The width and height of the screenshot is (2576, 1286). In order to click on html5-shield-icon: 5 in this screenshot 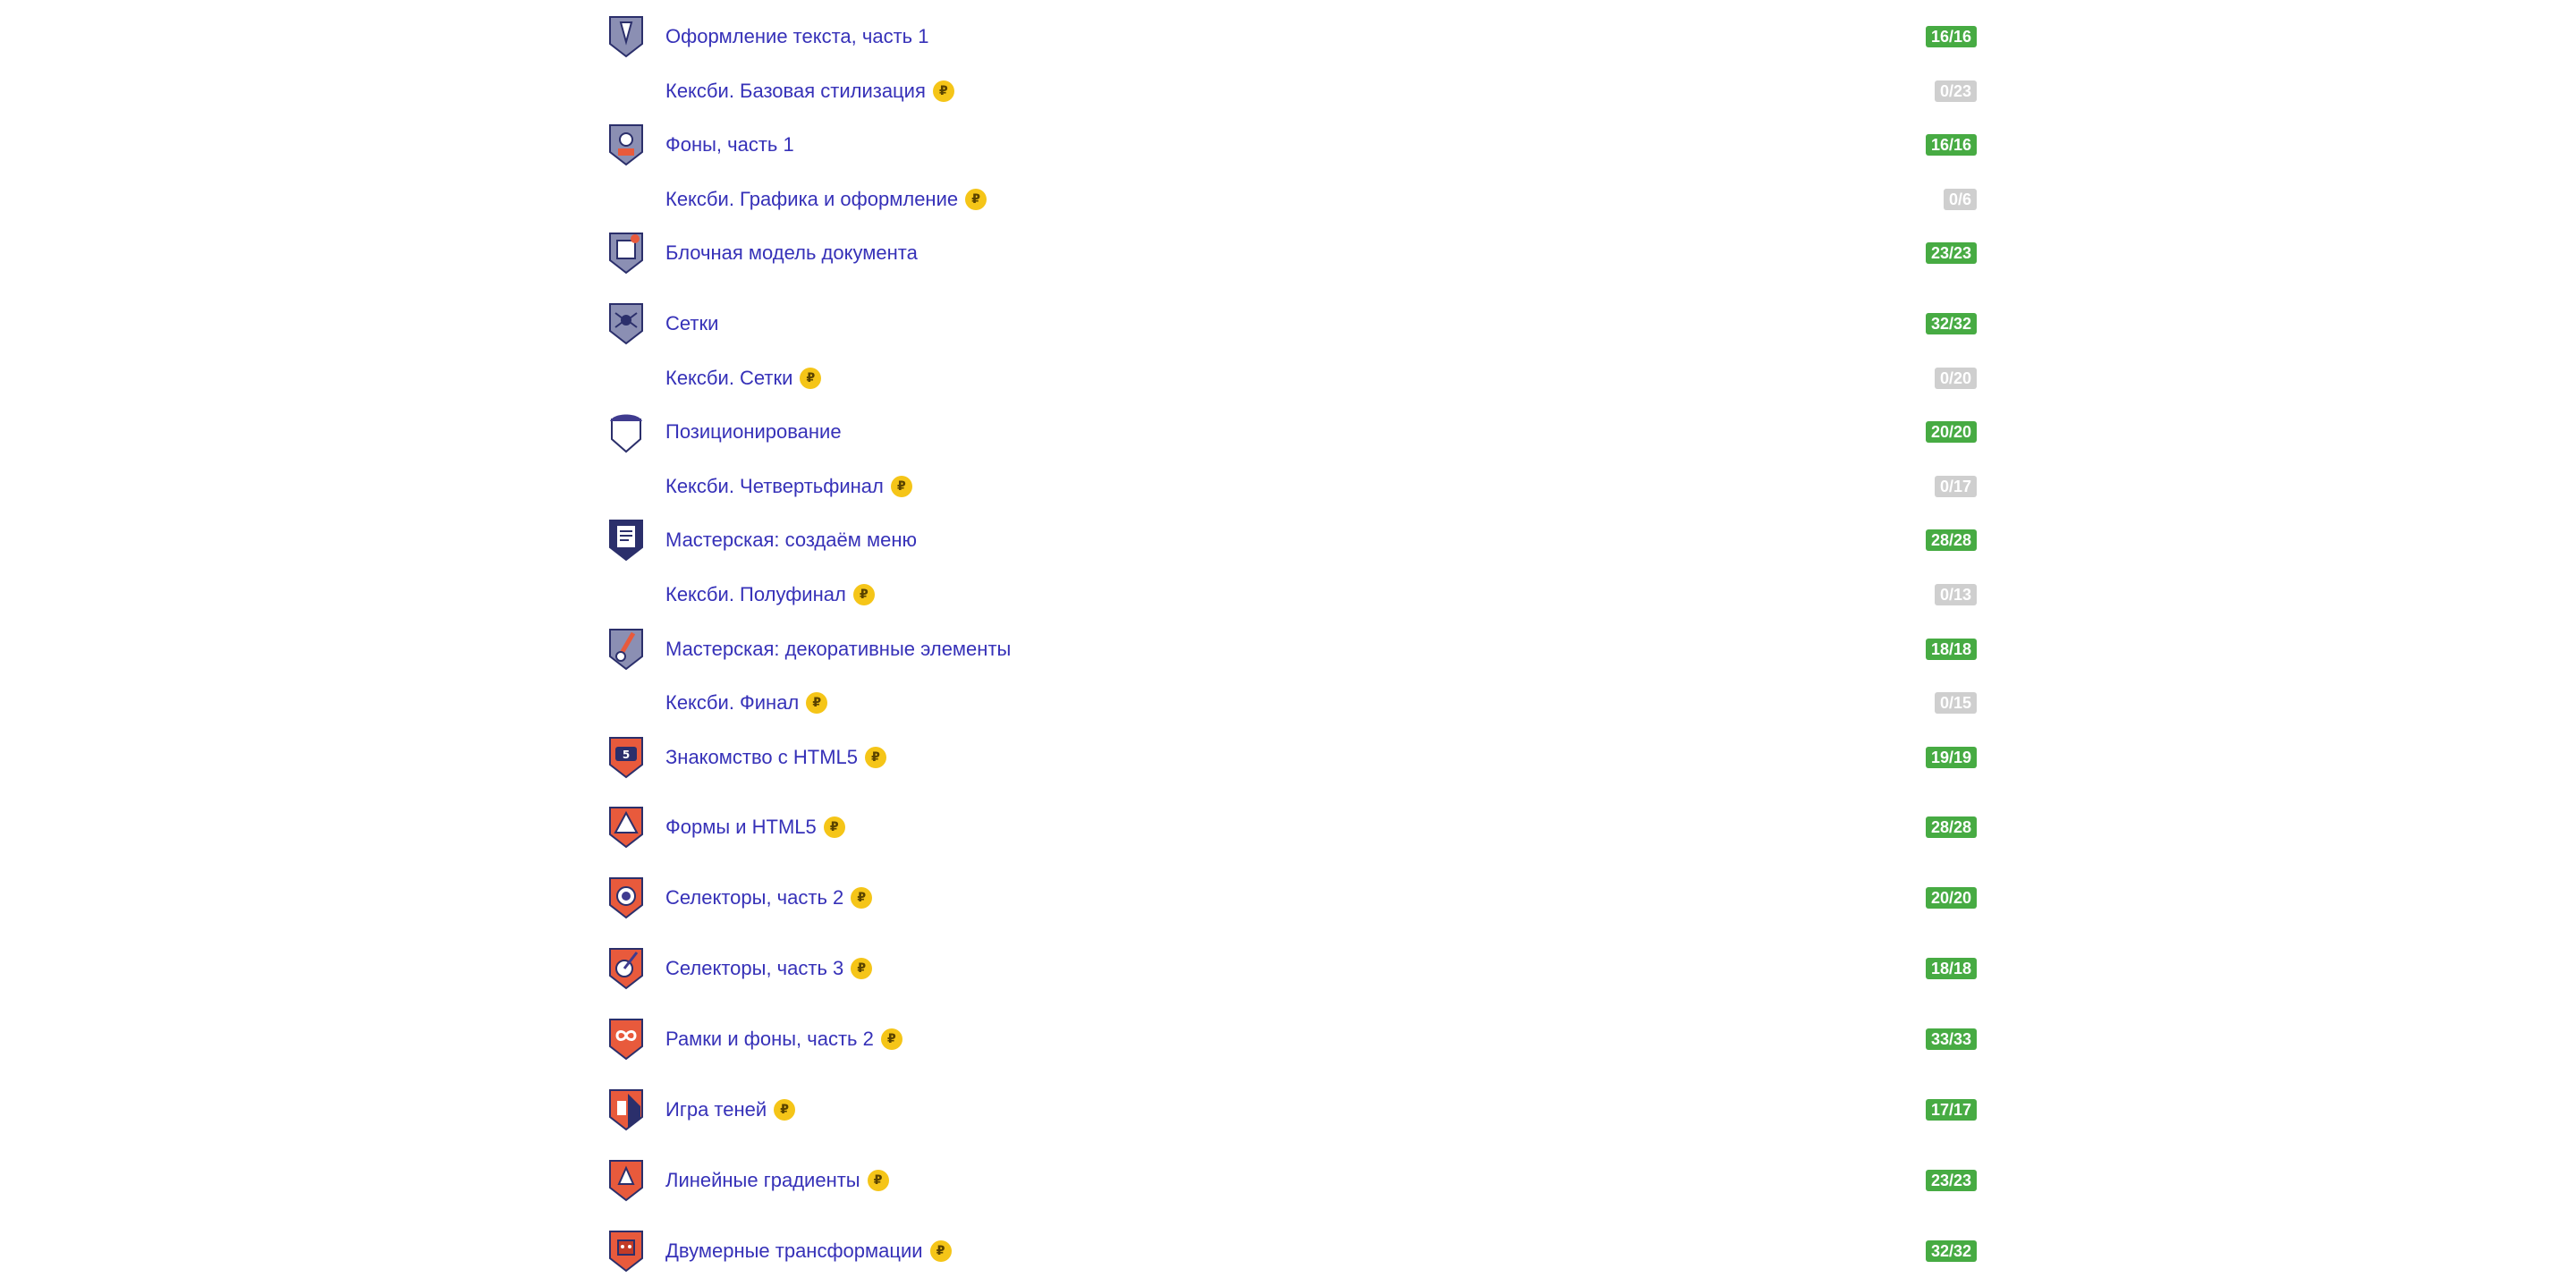, I will do `click(626, 757)`.